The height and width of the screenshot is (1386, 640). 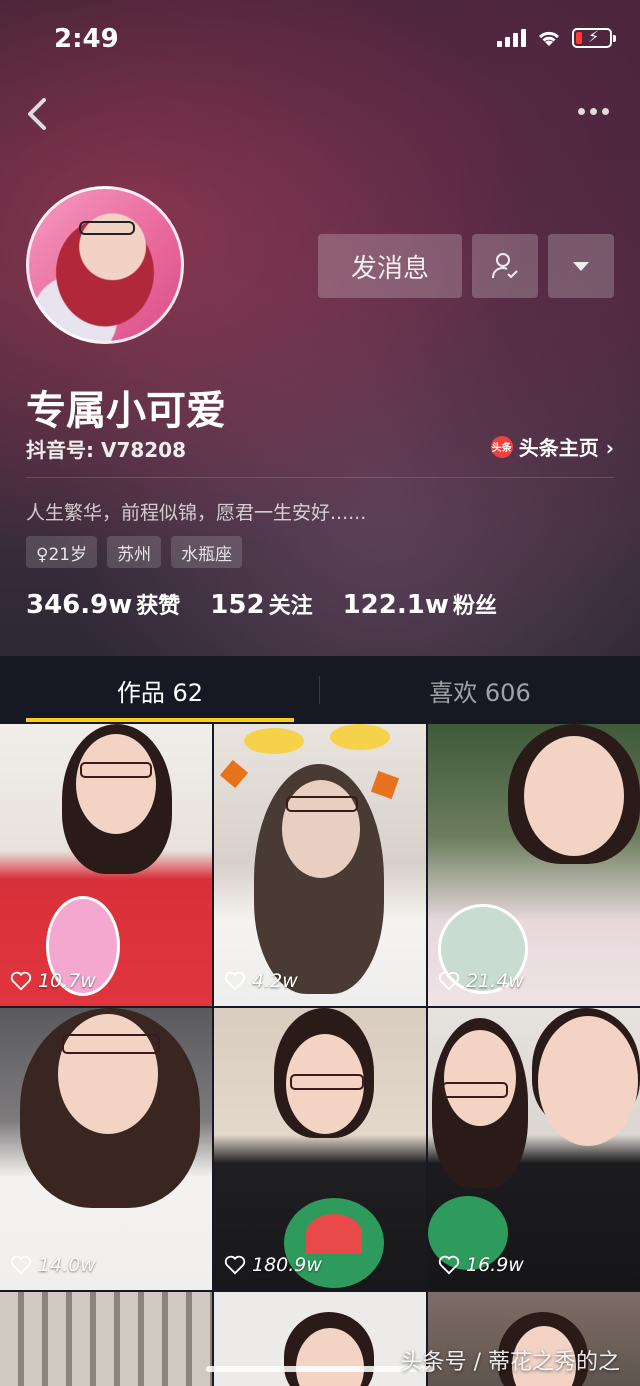 I want to click on user-check-icon, so click(x=505, y=266).